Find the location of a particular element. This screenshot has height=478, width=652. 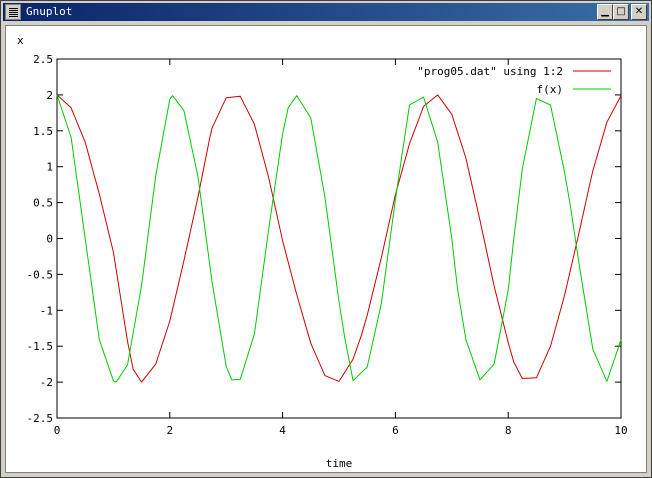

legend-label-series-2: f(x) is located at coordinates (550, 89).